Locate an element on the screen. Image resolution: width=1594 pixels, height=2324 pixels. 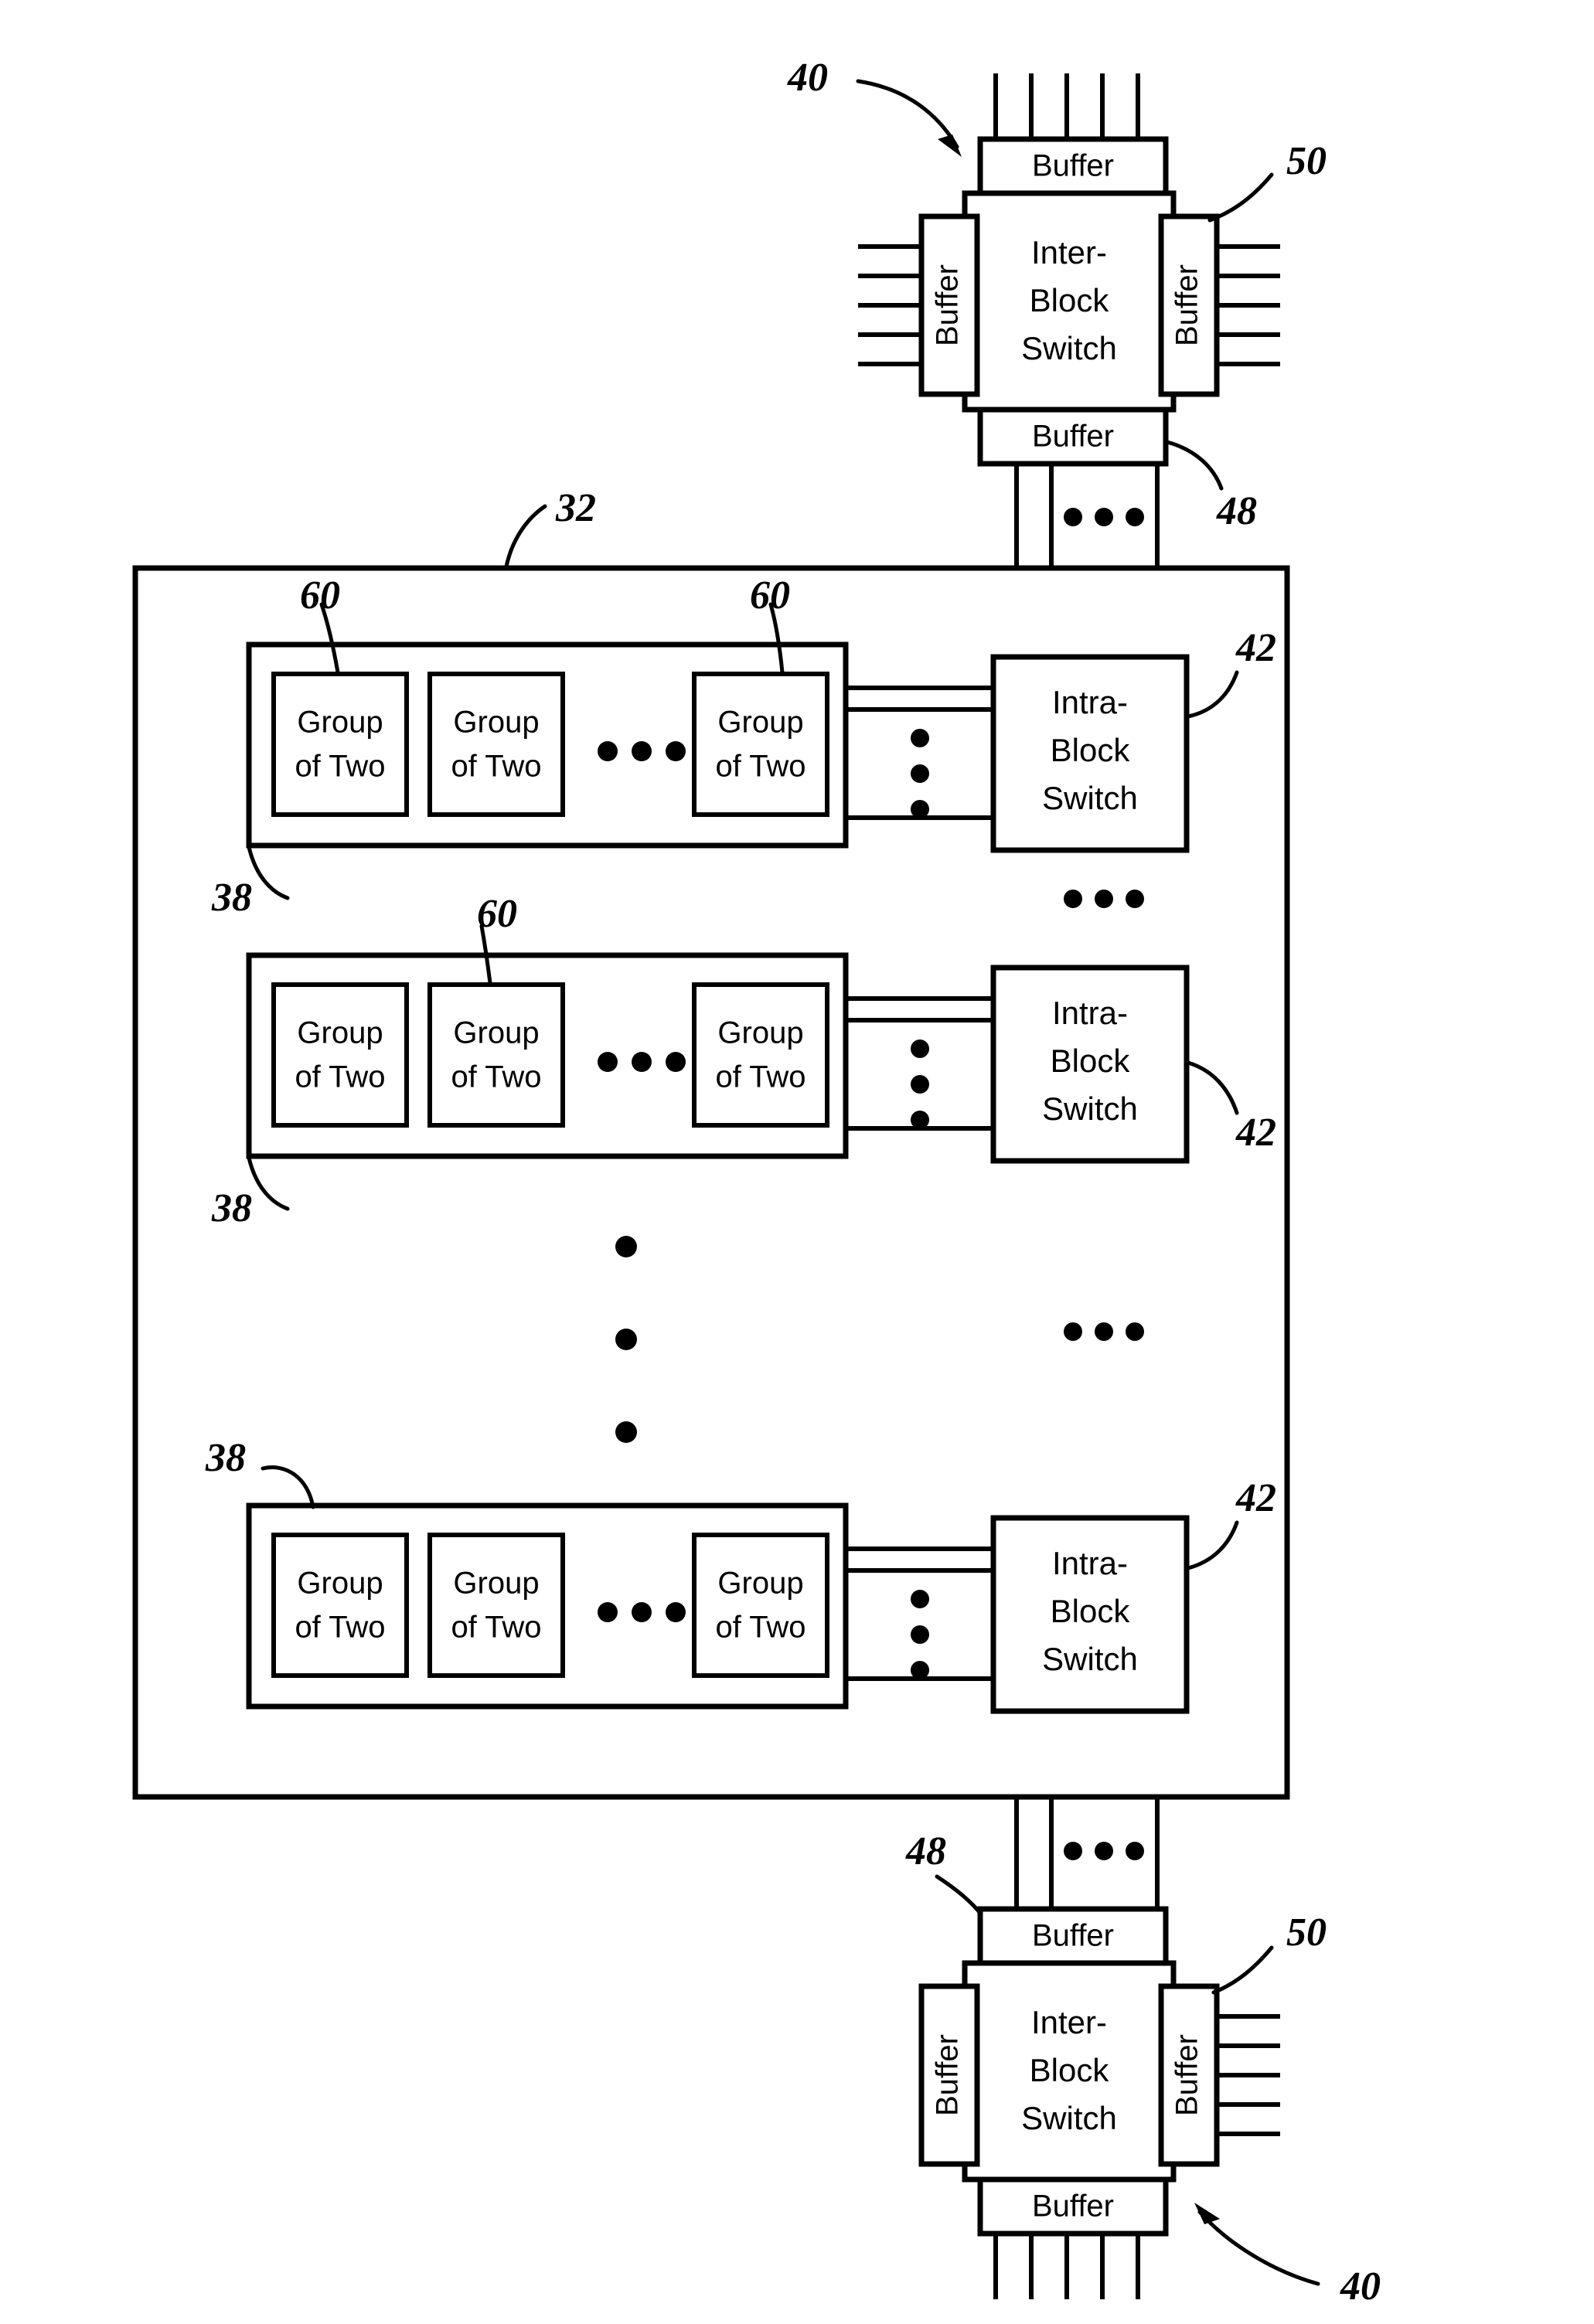
group-of-two-3-2-label-line1: Group is located at coordinates (496, 1584).